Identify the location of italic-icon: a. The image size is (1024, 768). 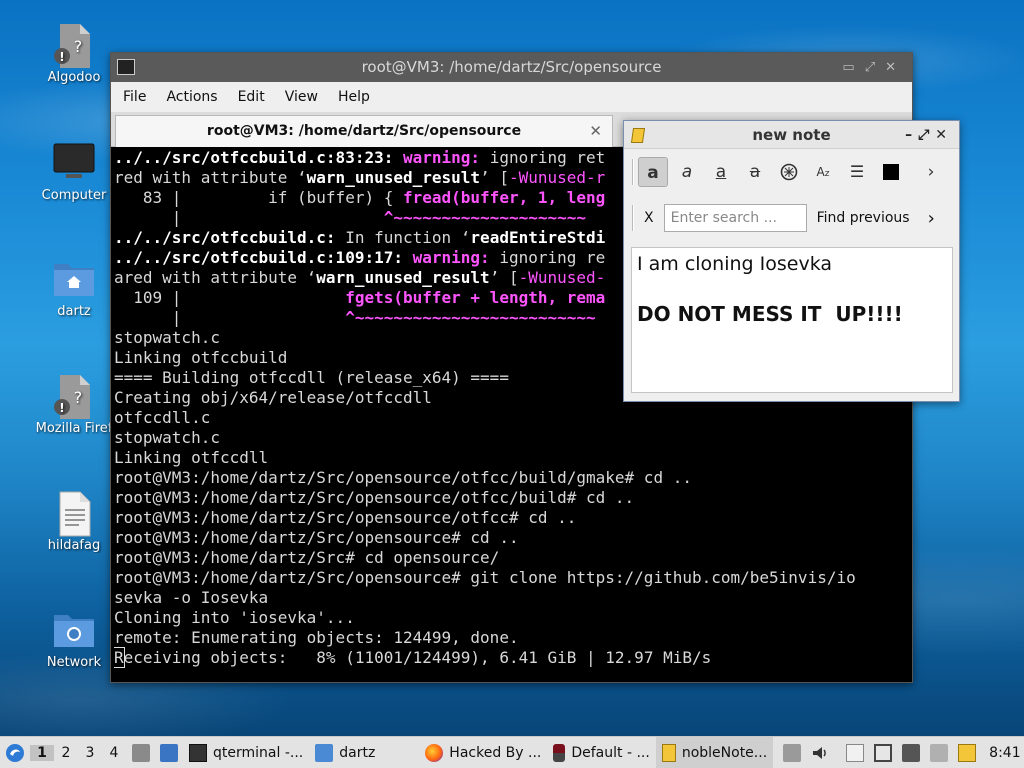
(687, 172).